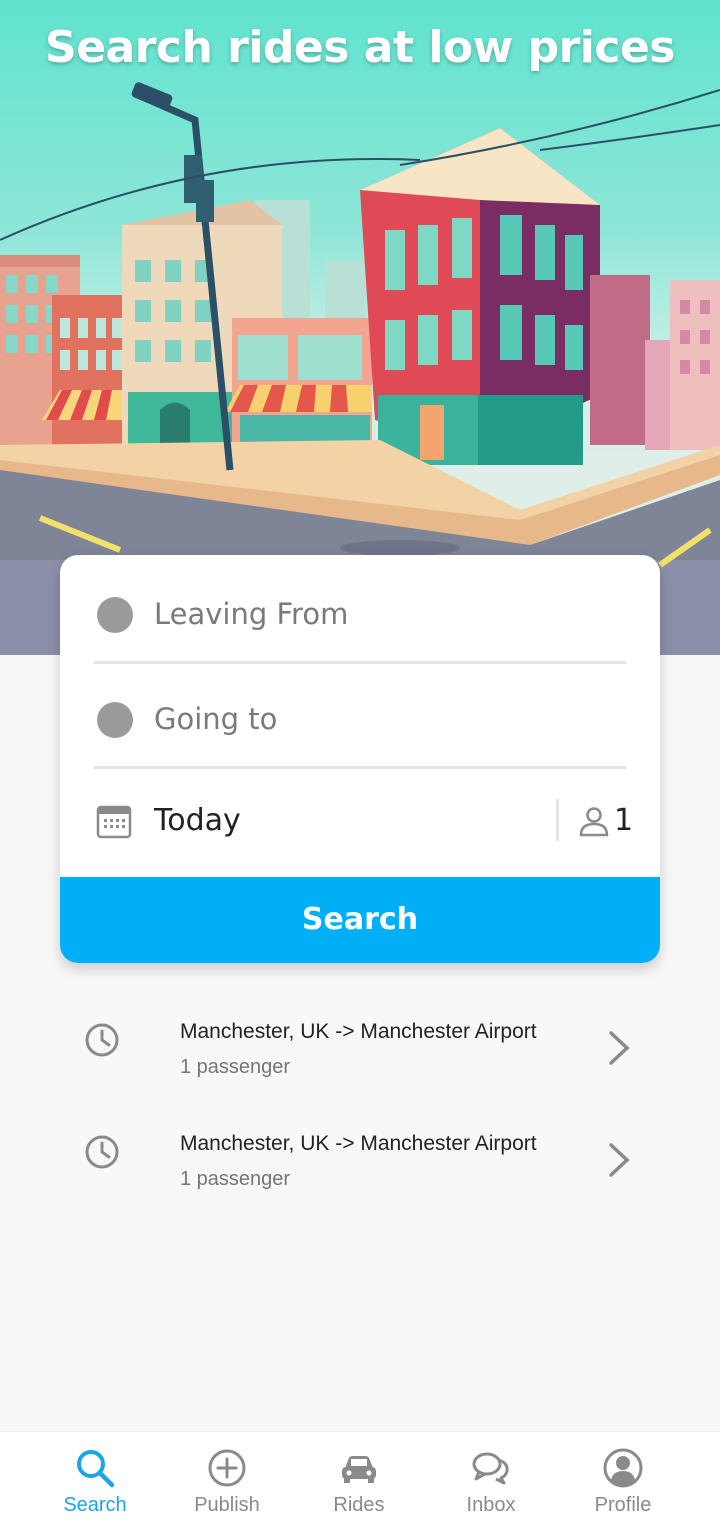 The width and height of the screenshot is (720, 1529). What do you see at coordinates (360, 611) in the screenshot?
I see `leaving-from-field: Leaving From` at bounding box center [360, 611].